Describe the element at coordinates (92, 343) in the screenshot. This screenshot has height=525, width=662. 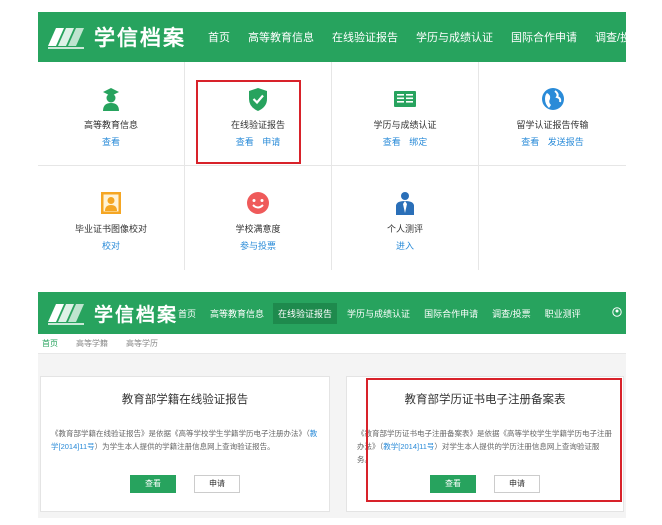
I see `breadcrumb-student-status: 高等学籍` at that location.